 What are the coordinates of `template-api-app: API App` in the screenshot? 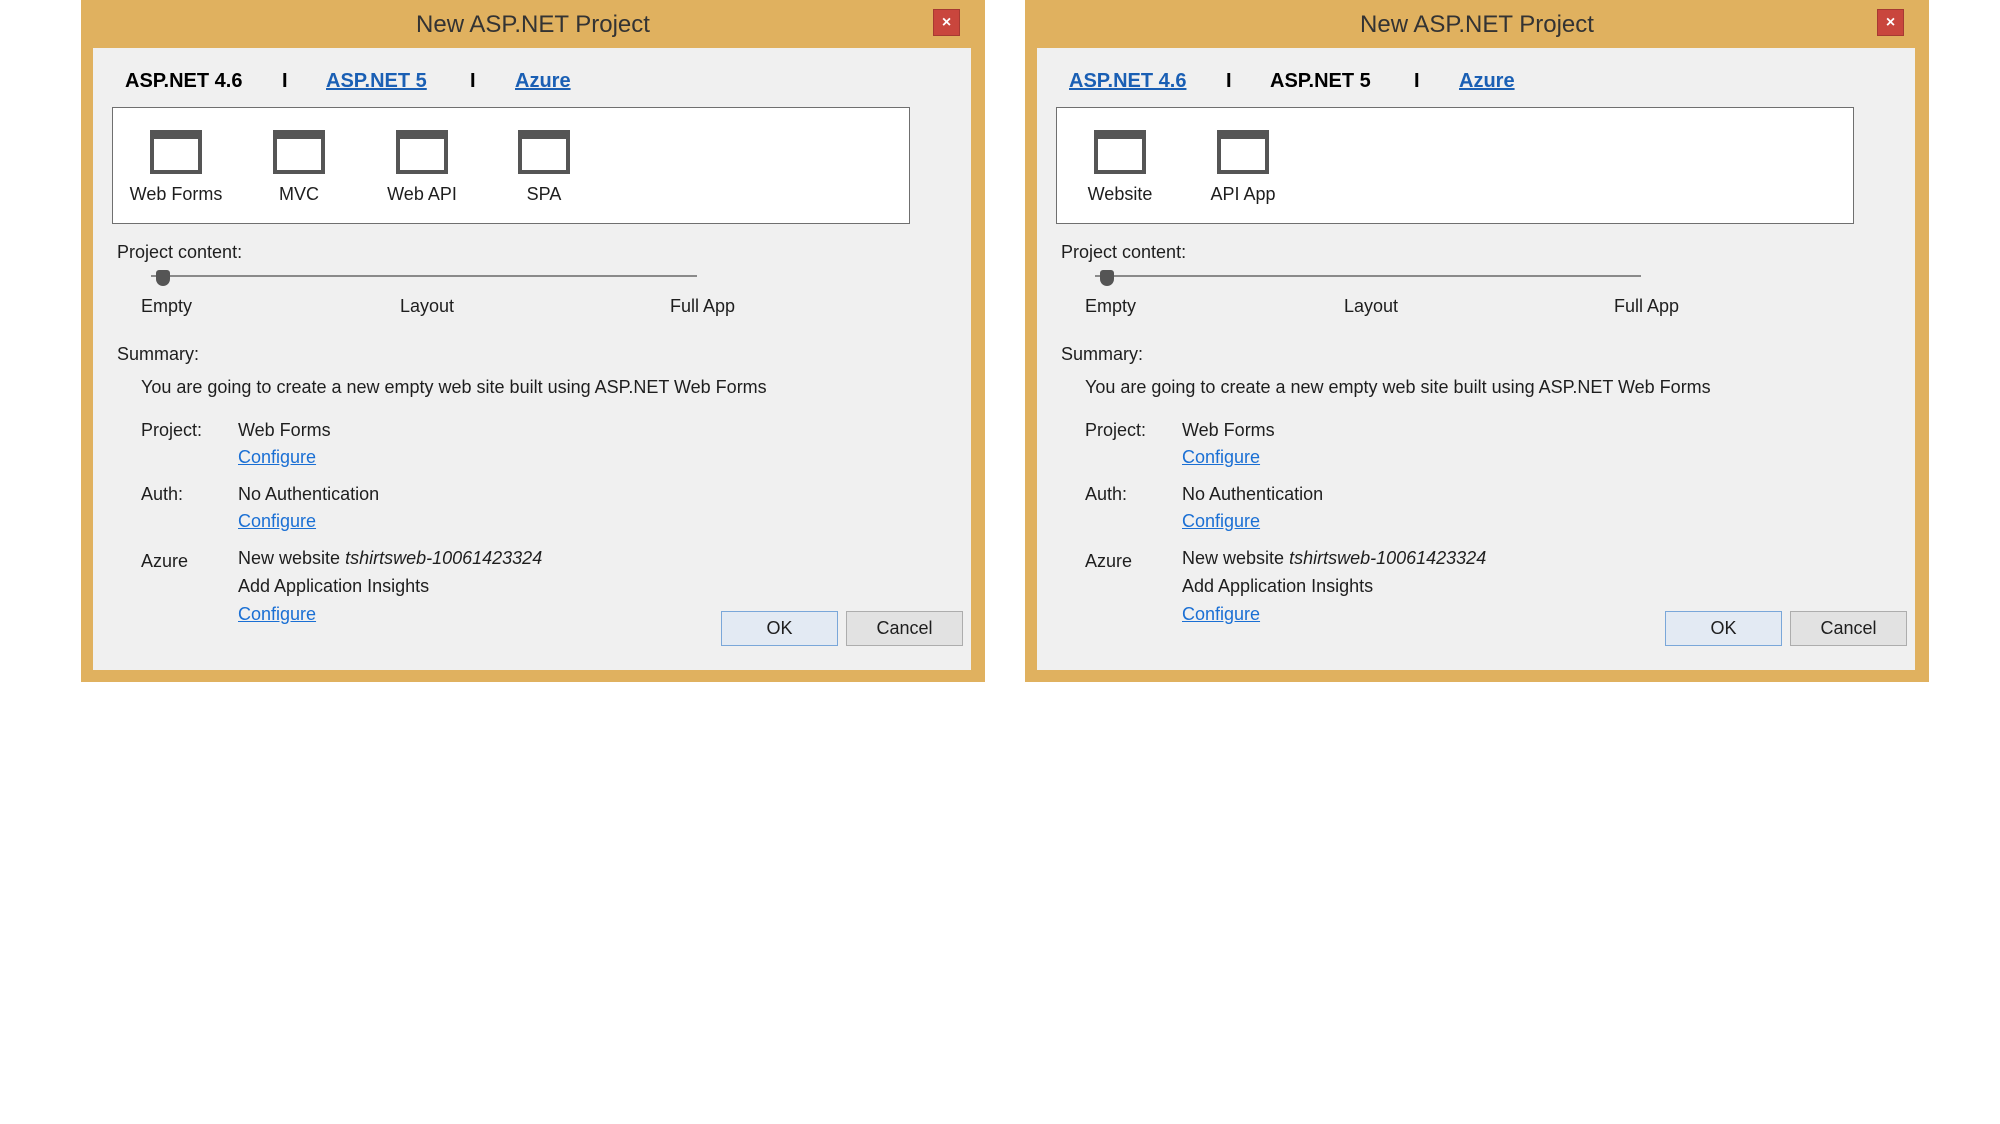 It's located at (1243, 167).